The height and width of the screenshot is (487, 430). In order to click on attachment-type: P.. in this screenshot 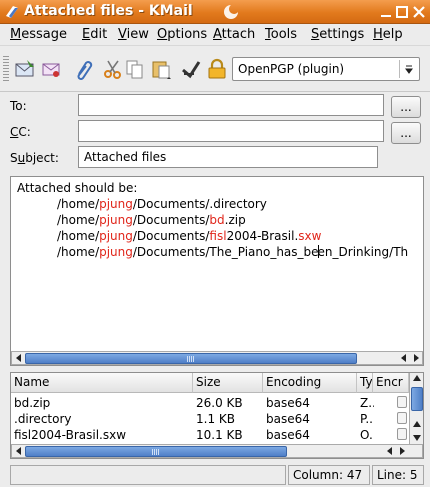, I will do `click(366, 419)`.